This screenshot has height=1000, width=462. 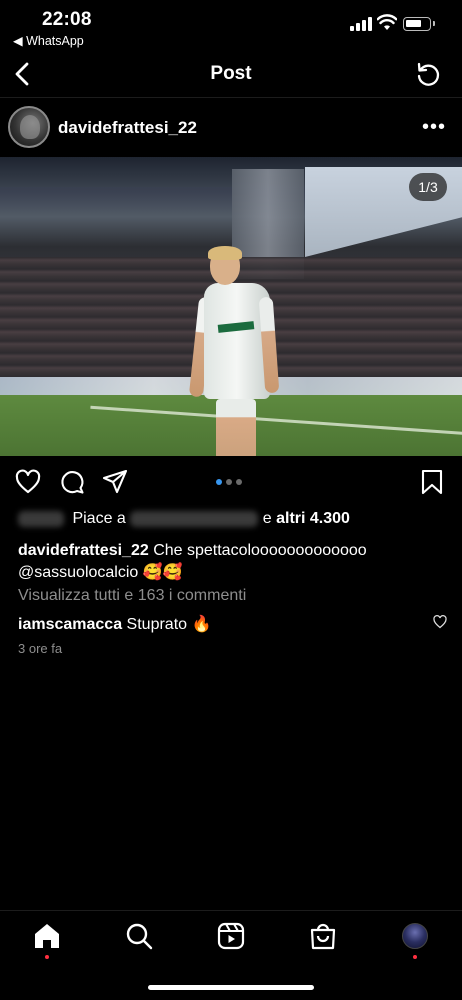 I want to click on caption-username: davidefrattesi_22, so click(x=83, y=550).